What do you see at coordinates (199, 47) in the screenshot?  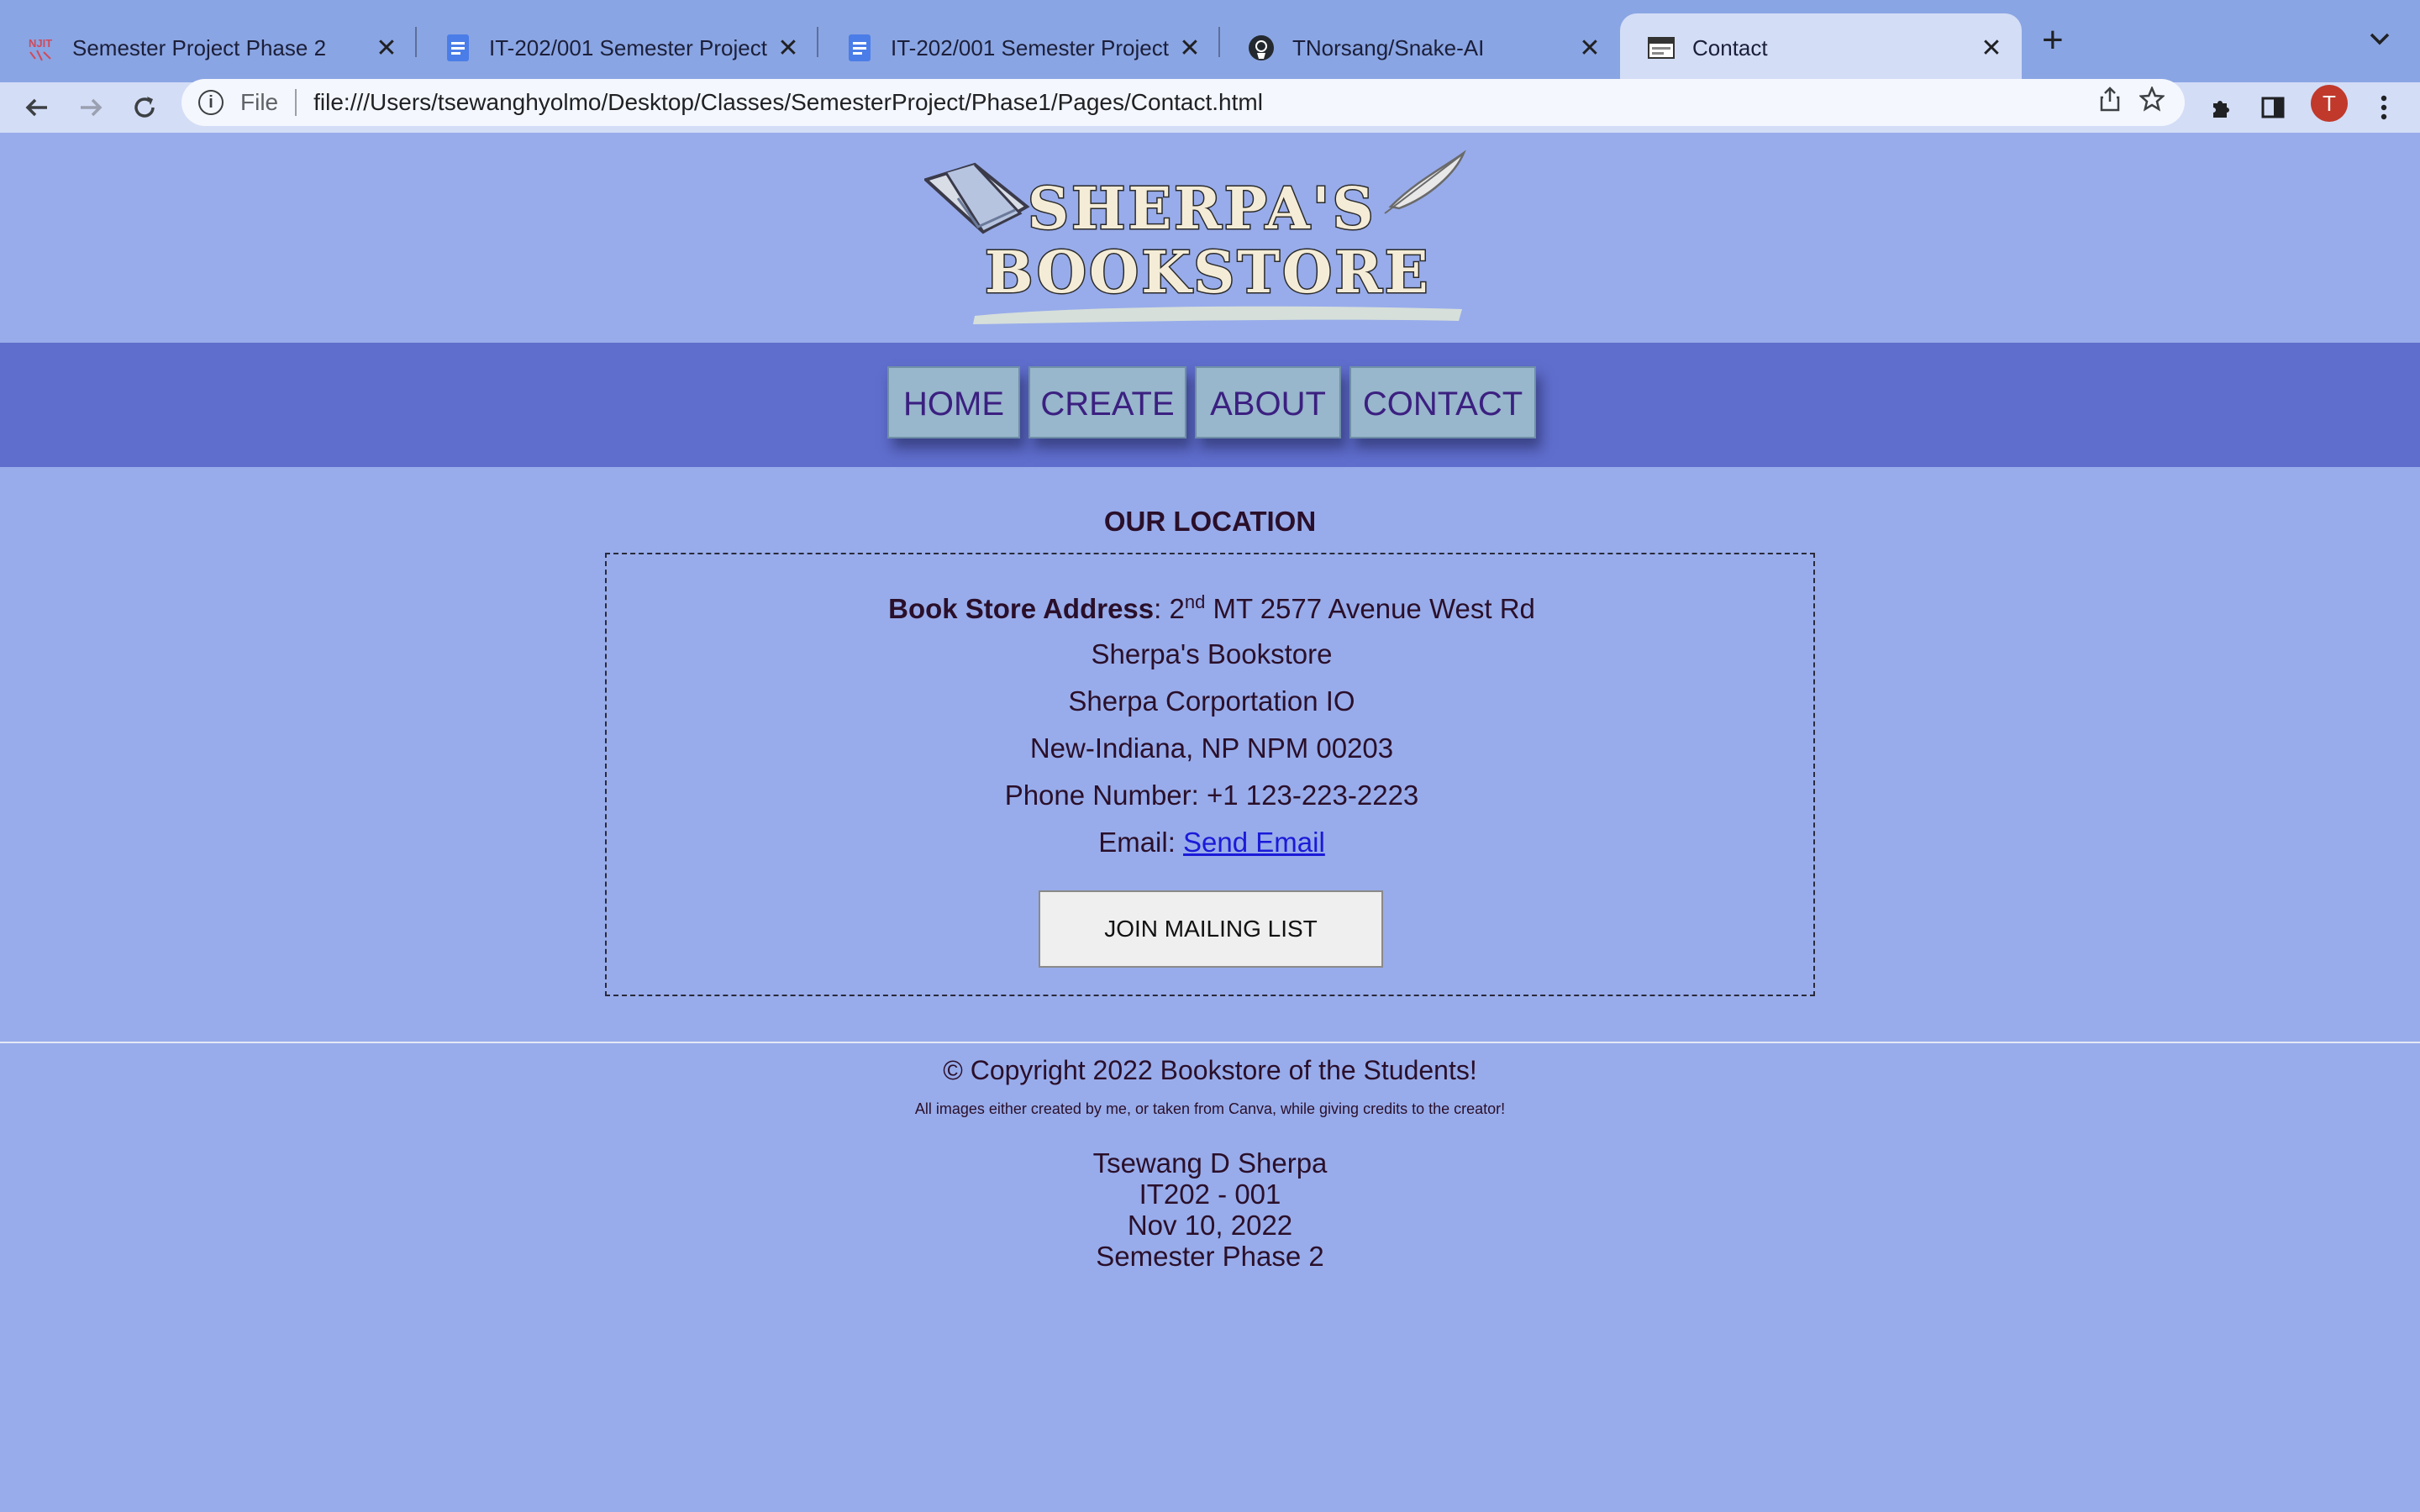 I see `tab-title: Semester Project Phase 2` at bounding box center [199, 47].